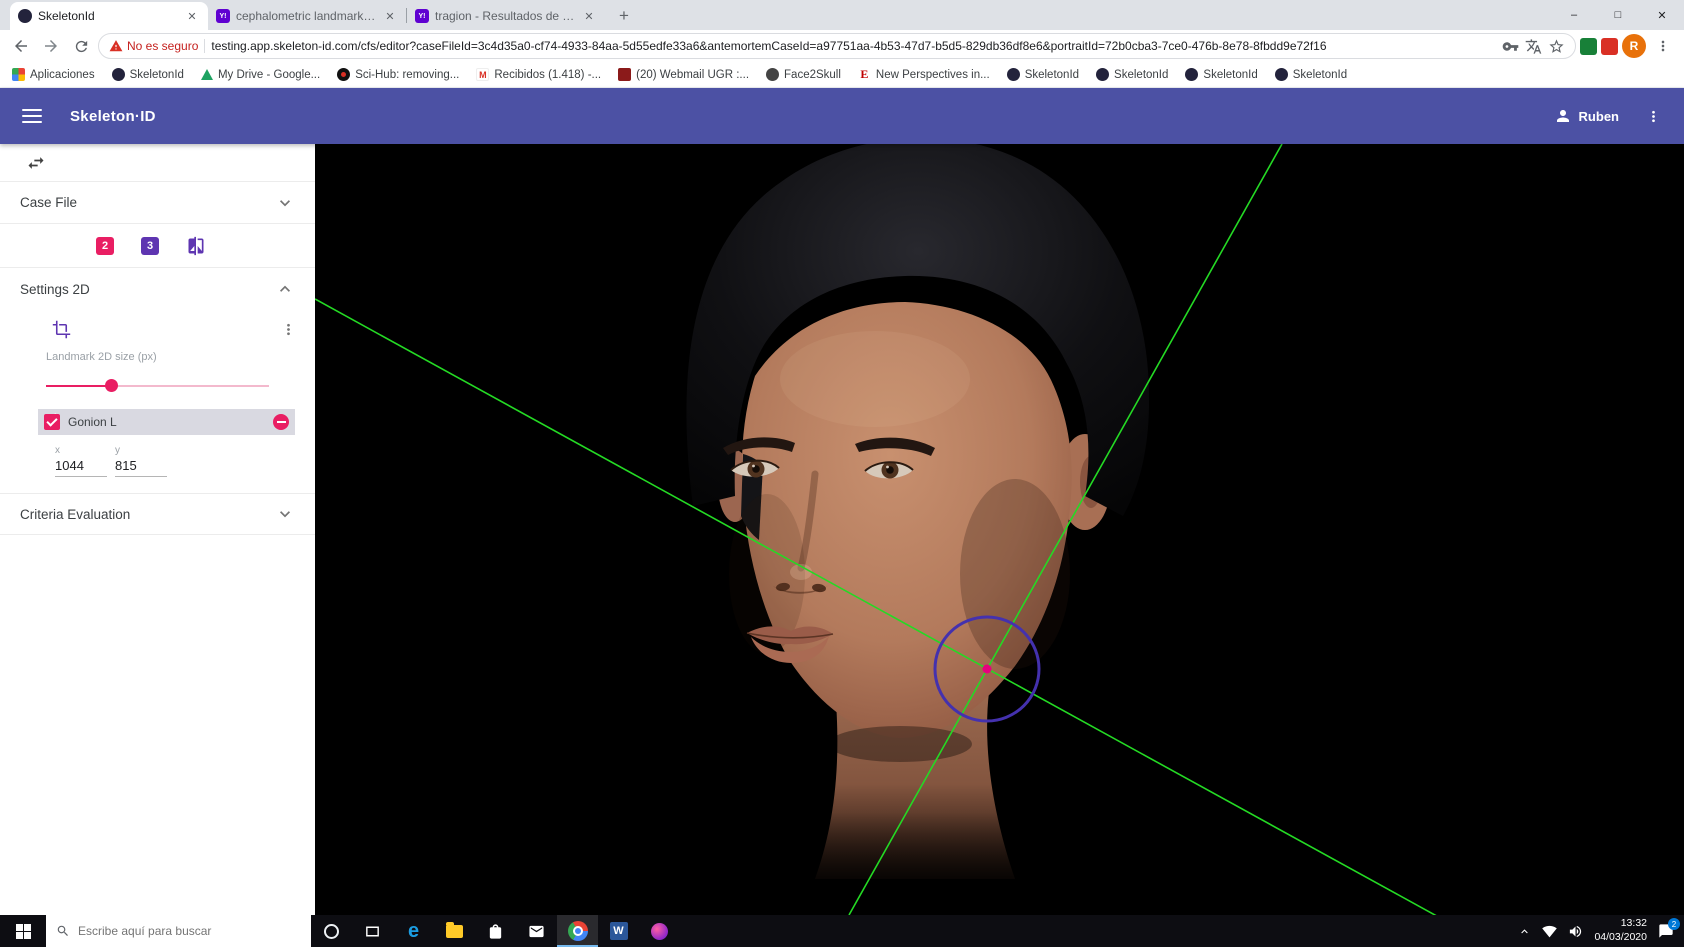 This screenshot has width=1684, height=947. What do you see at coordinates (618, 931) in the screenshot?
I see `word-icon: W` at bounding box center [618, 931].